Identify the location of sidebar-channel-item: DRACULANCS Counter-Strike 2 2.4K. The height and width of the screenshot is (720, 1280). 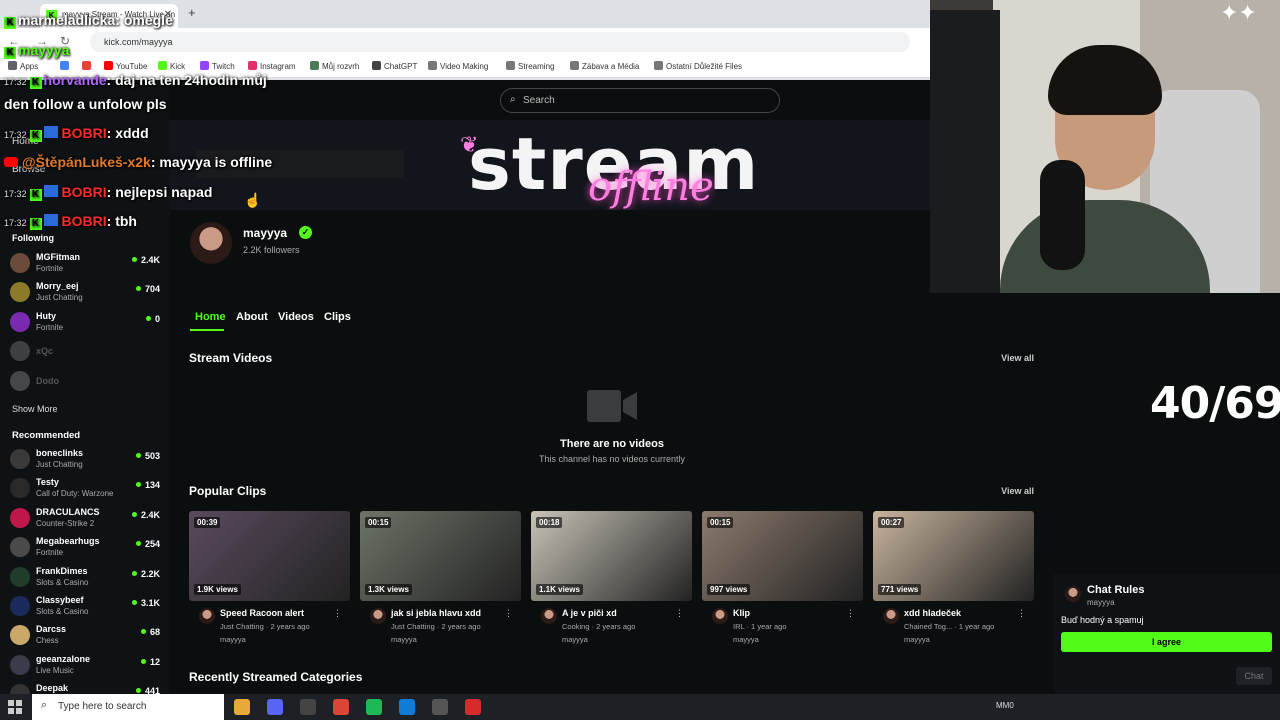
(86, 519).